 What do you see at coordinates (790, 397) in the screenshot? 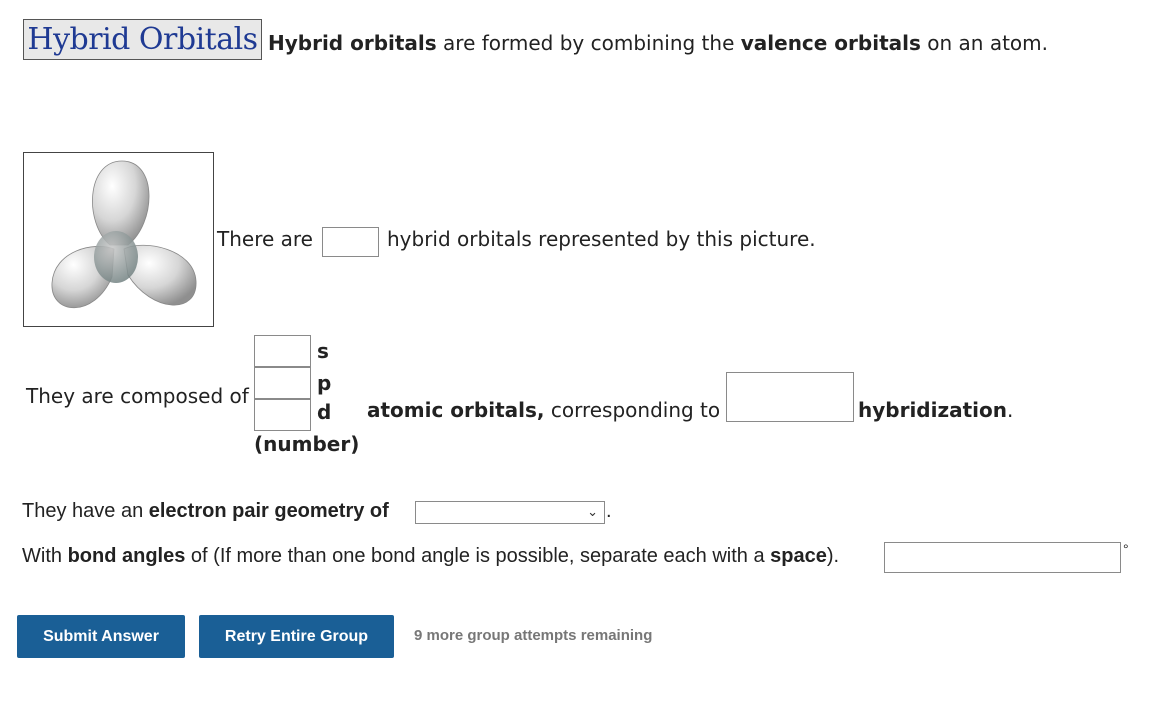
I see `hybridization-input` at bounding box center [790, 397].